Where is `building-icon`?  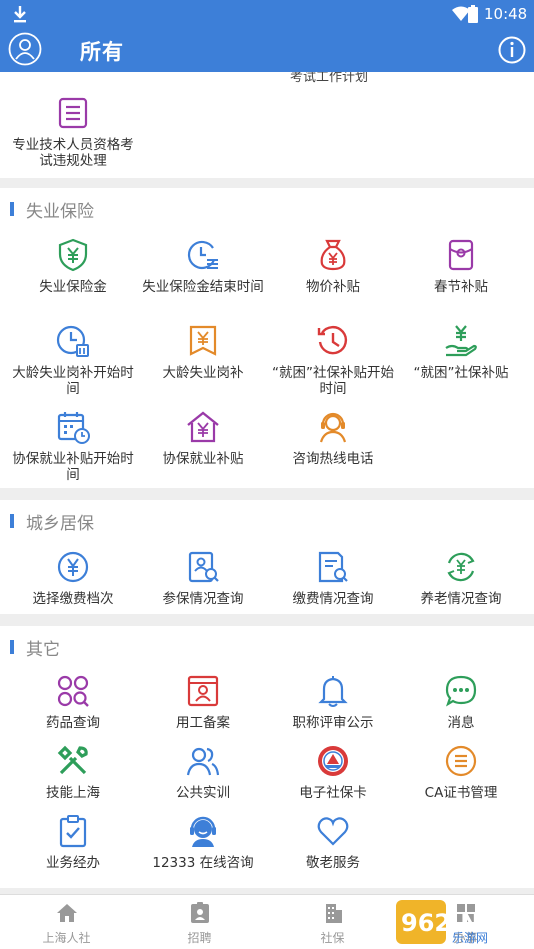 building-icon is located at coordinates (333, 913).